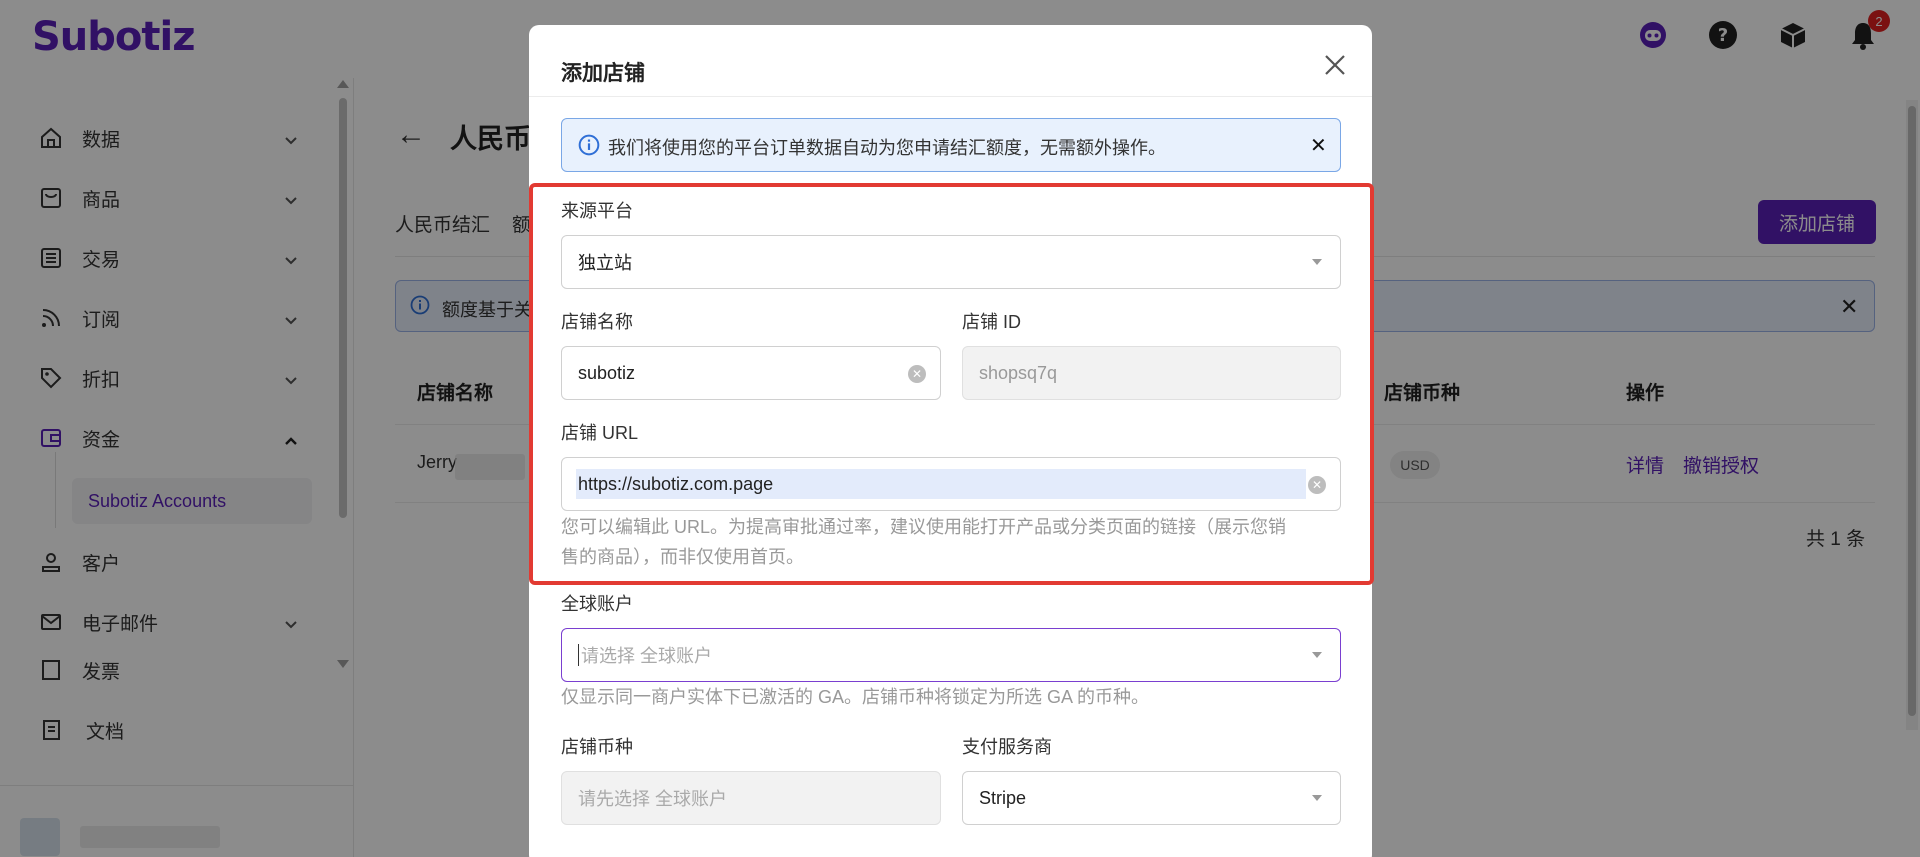 Image resolution: width=1920 pixels, height=857 pixels. Describe the element at coordinates (653, 799) in the screenshot. I see `store-currency-placeholder: 请先选择 全球账户` at that location.